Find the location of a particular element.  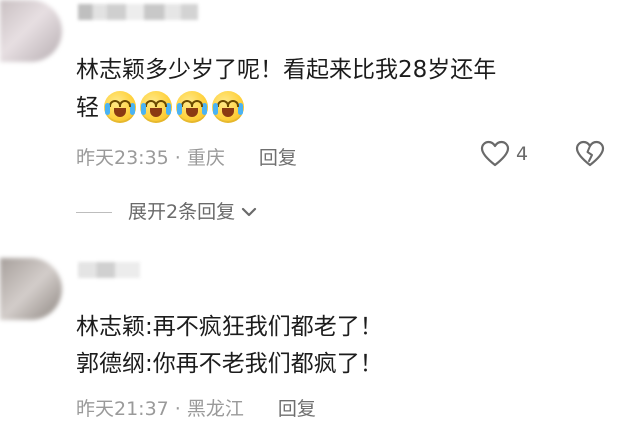

comment-location: 重庆 is located at coordinates (205, 158).